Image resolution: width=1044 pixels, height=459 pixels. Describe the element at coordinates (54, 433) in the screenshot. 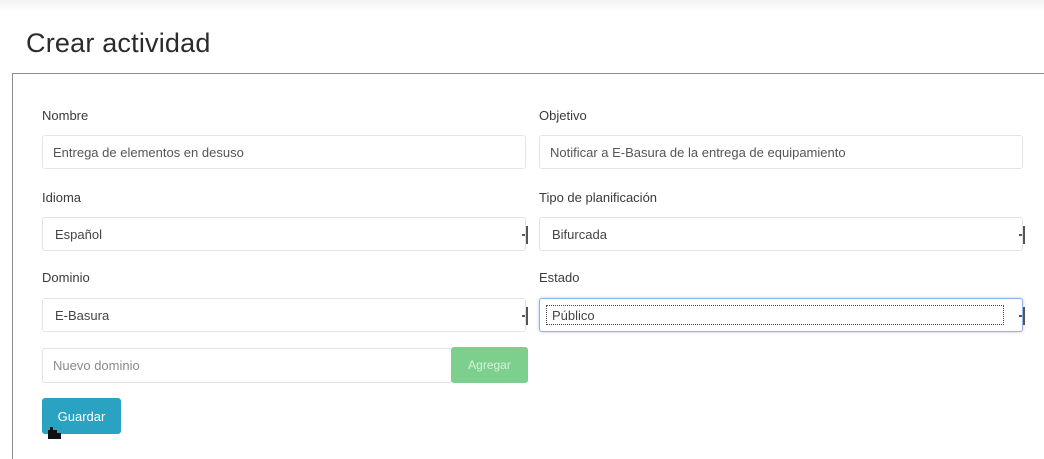

I see `hand-pointer-icon` at that location.